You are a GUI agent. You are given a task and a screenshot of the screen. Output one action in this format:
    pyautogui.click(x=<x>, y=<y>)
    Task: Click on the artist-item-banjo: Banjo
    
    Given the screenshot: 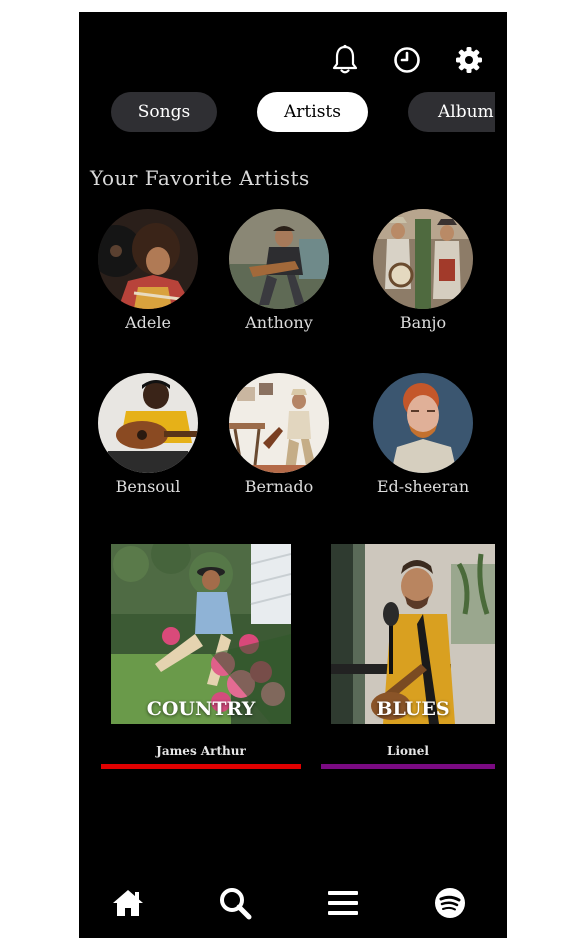 What is the action you would take?
    pyautogui.click(x=423, y=270)
    